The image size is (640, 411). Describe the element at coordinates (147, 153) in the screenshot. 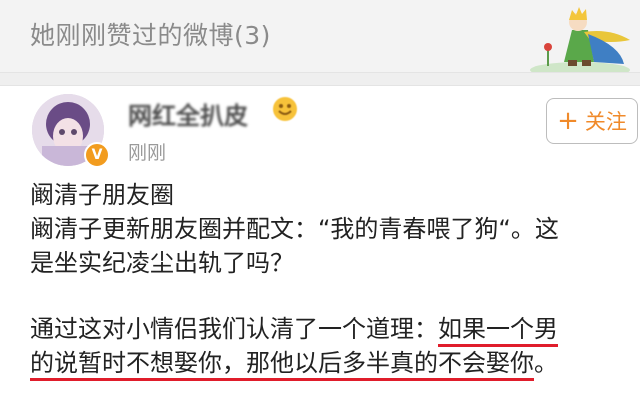

I see `post-timestamp: 刚刚` at that location.